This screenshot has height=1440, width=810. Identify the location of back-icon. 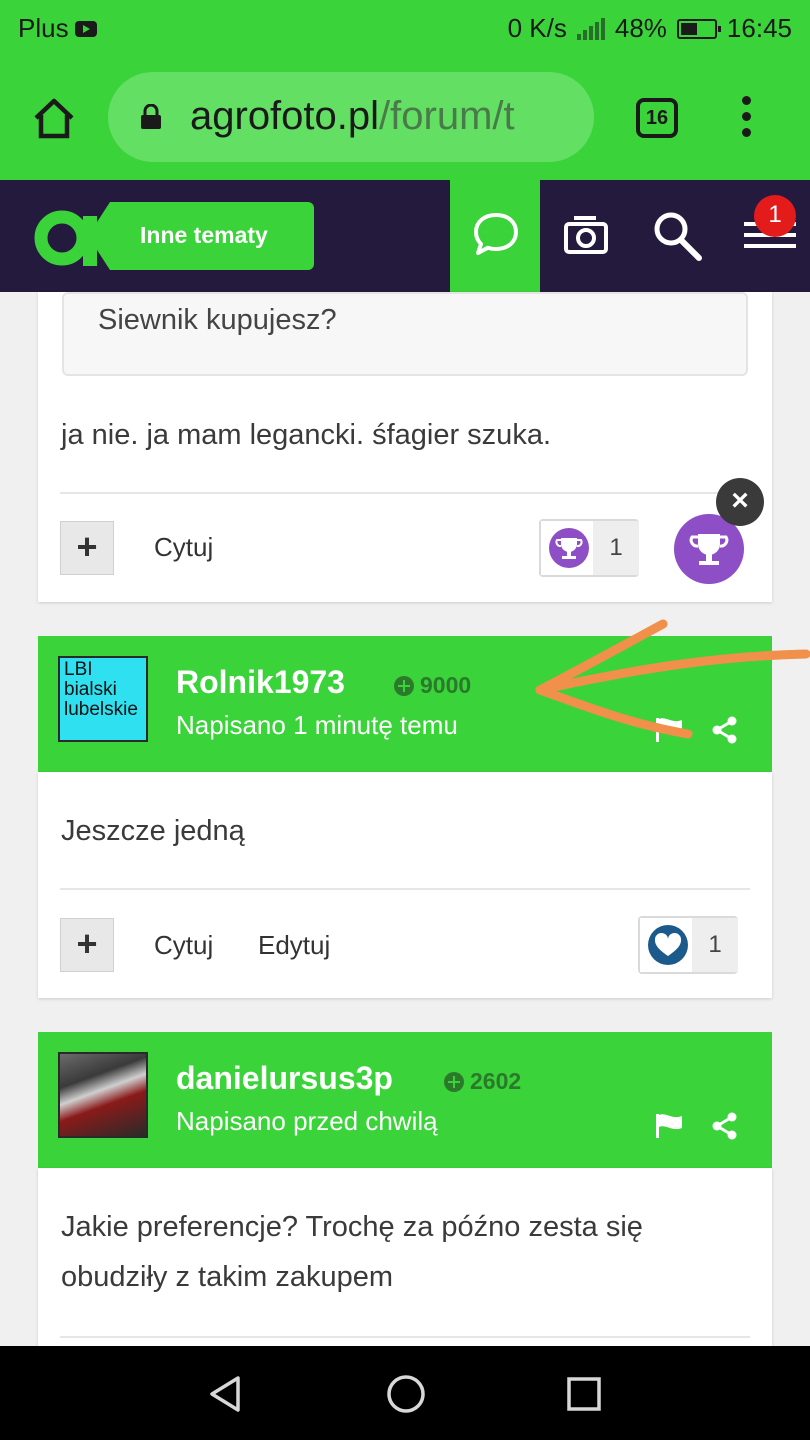
(226, 1394).